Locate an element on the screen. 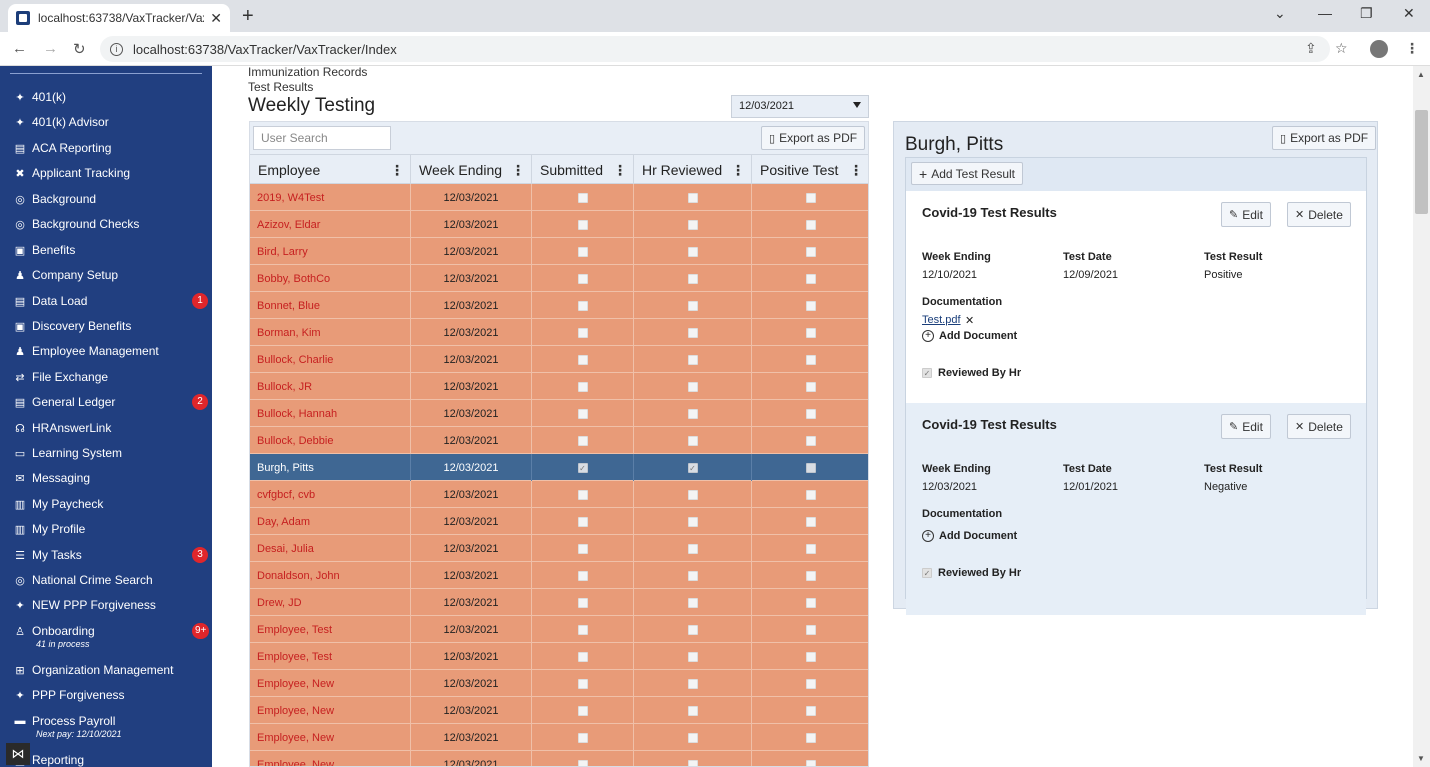 The image size is (1430, 767). table-row: Day, Adam 12/03/2021 is located at coordinates (559, 521).